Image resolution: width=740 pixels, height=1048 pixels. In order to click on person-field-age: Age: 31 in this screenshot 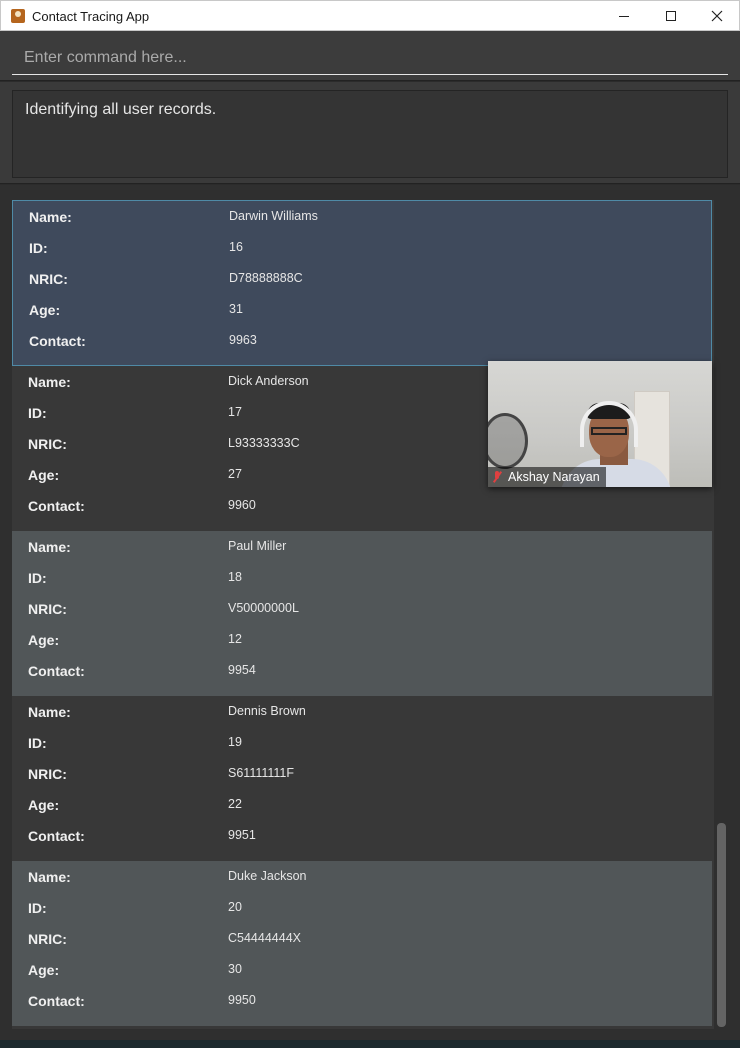, I will do `click(359, 312)`.